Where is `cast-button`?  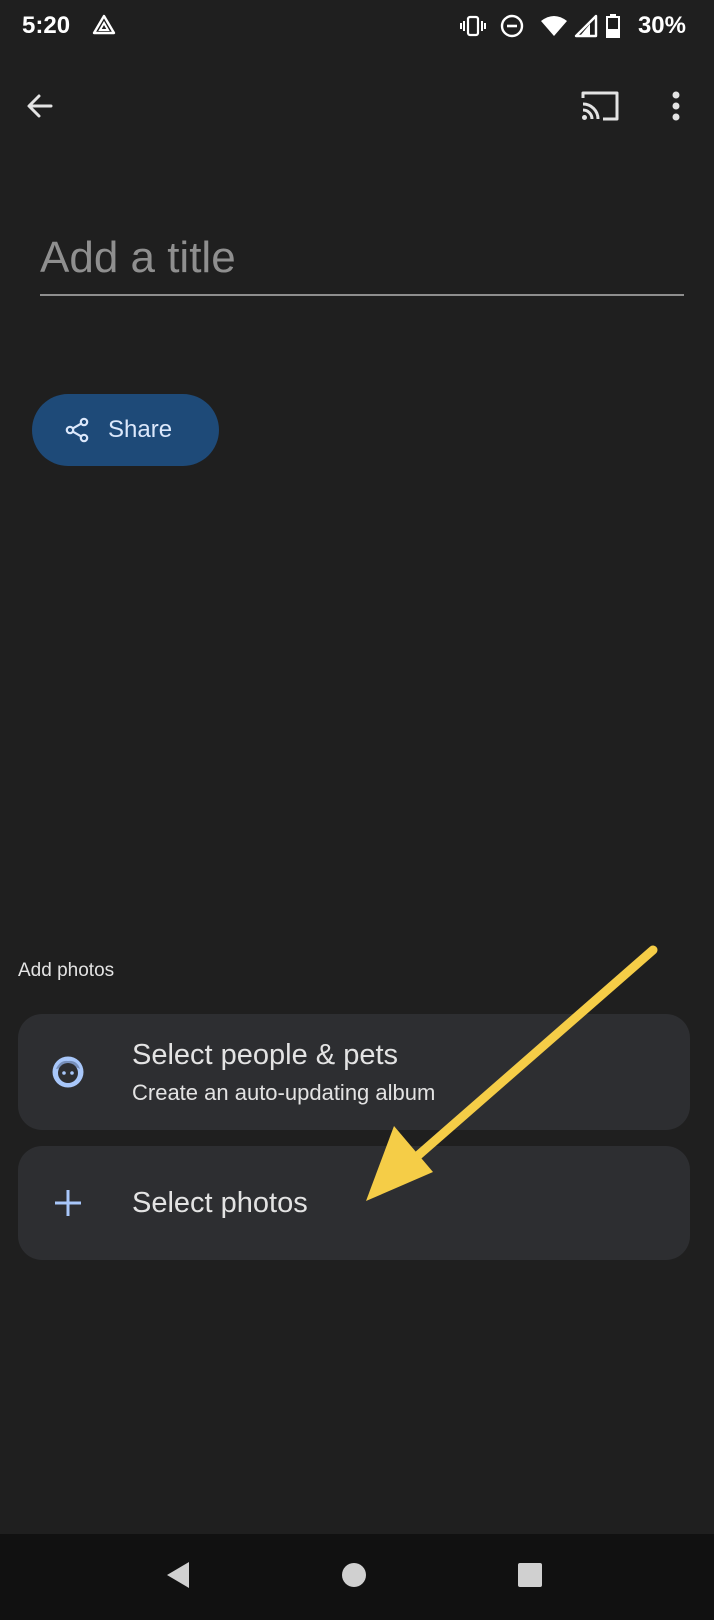 cast-button is located at coordinates (600, 108).